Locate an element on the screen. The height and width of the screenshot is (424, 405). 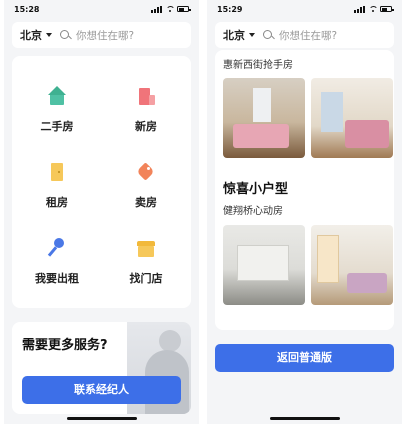
contact-agent-button: 联系经纪人 is located at coordinates (101, 390).